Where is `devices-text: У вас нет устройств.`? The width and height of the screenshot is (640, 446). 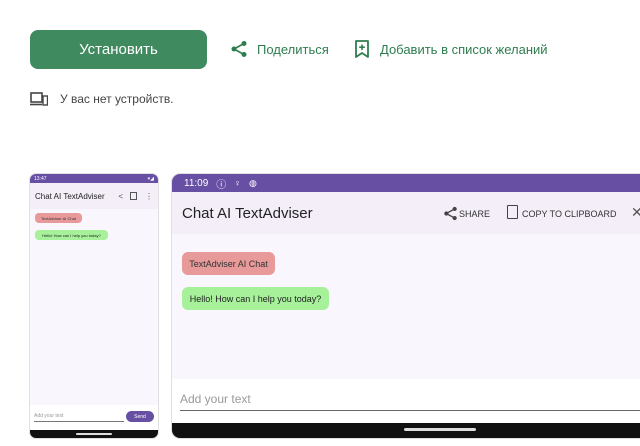
devices-text: У вас нет устройств. is located at coordinates (117, 99).